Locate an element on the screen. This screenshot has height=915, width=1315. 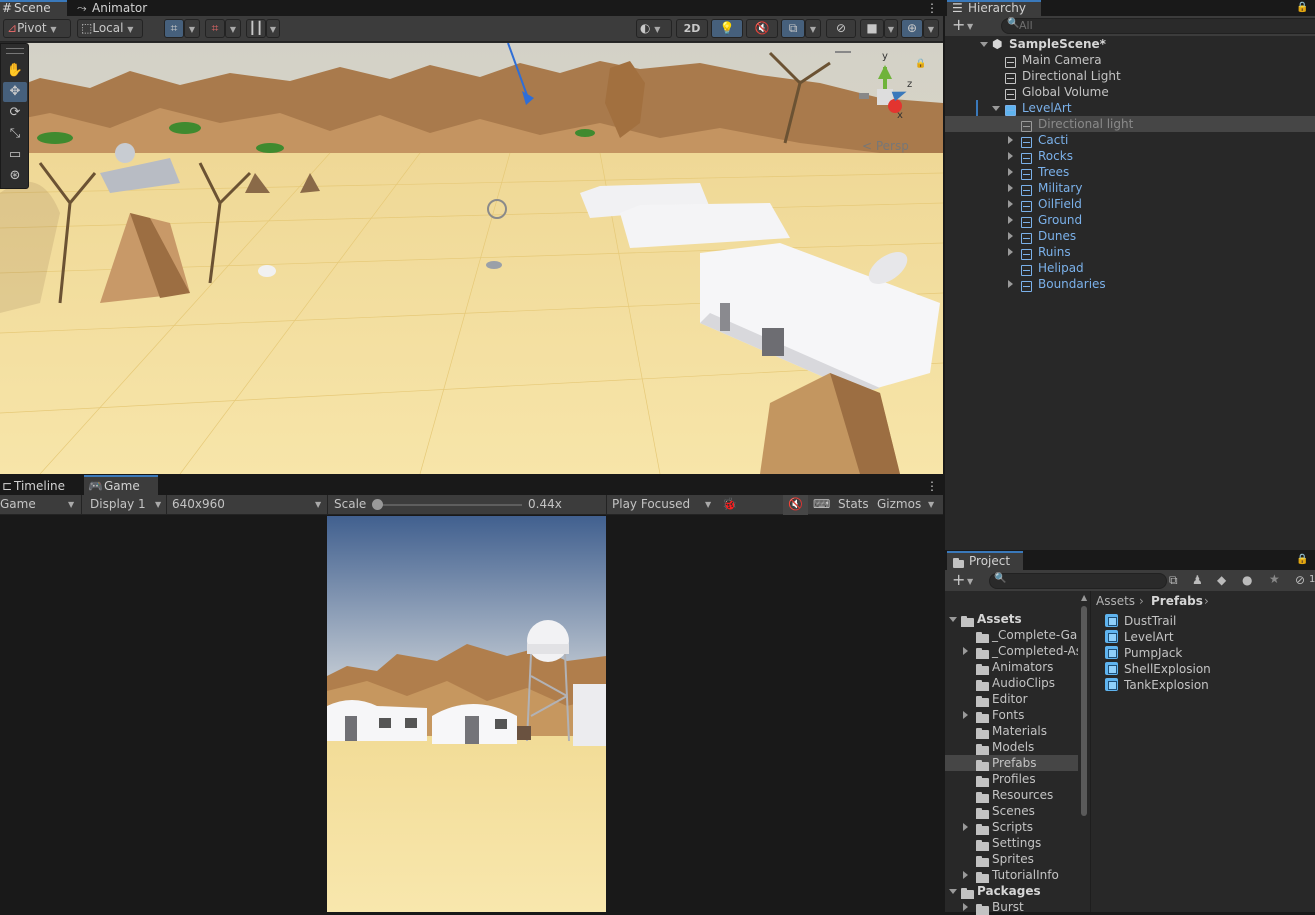
folder-tree-item: Animators is located at coordinates (1011, 667).